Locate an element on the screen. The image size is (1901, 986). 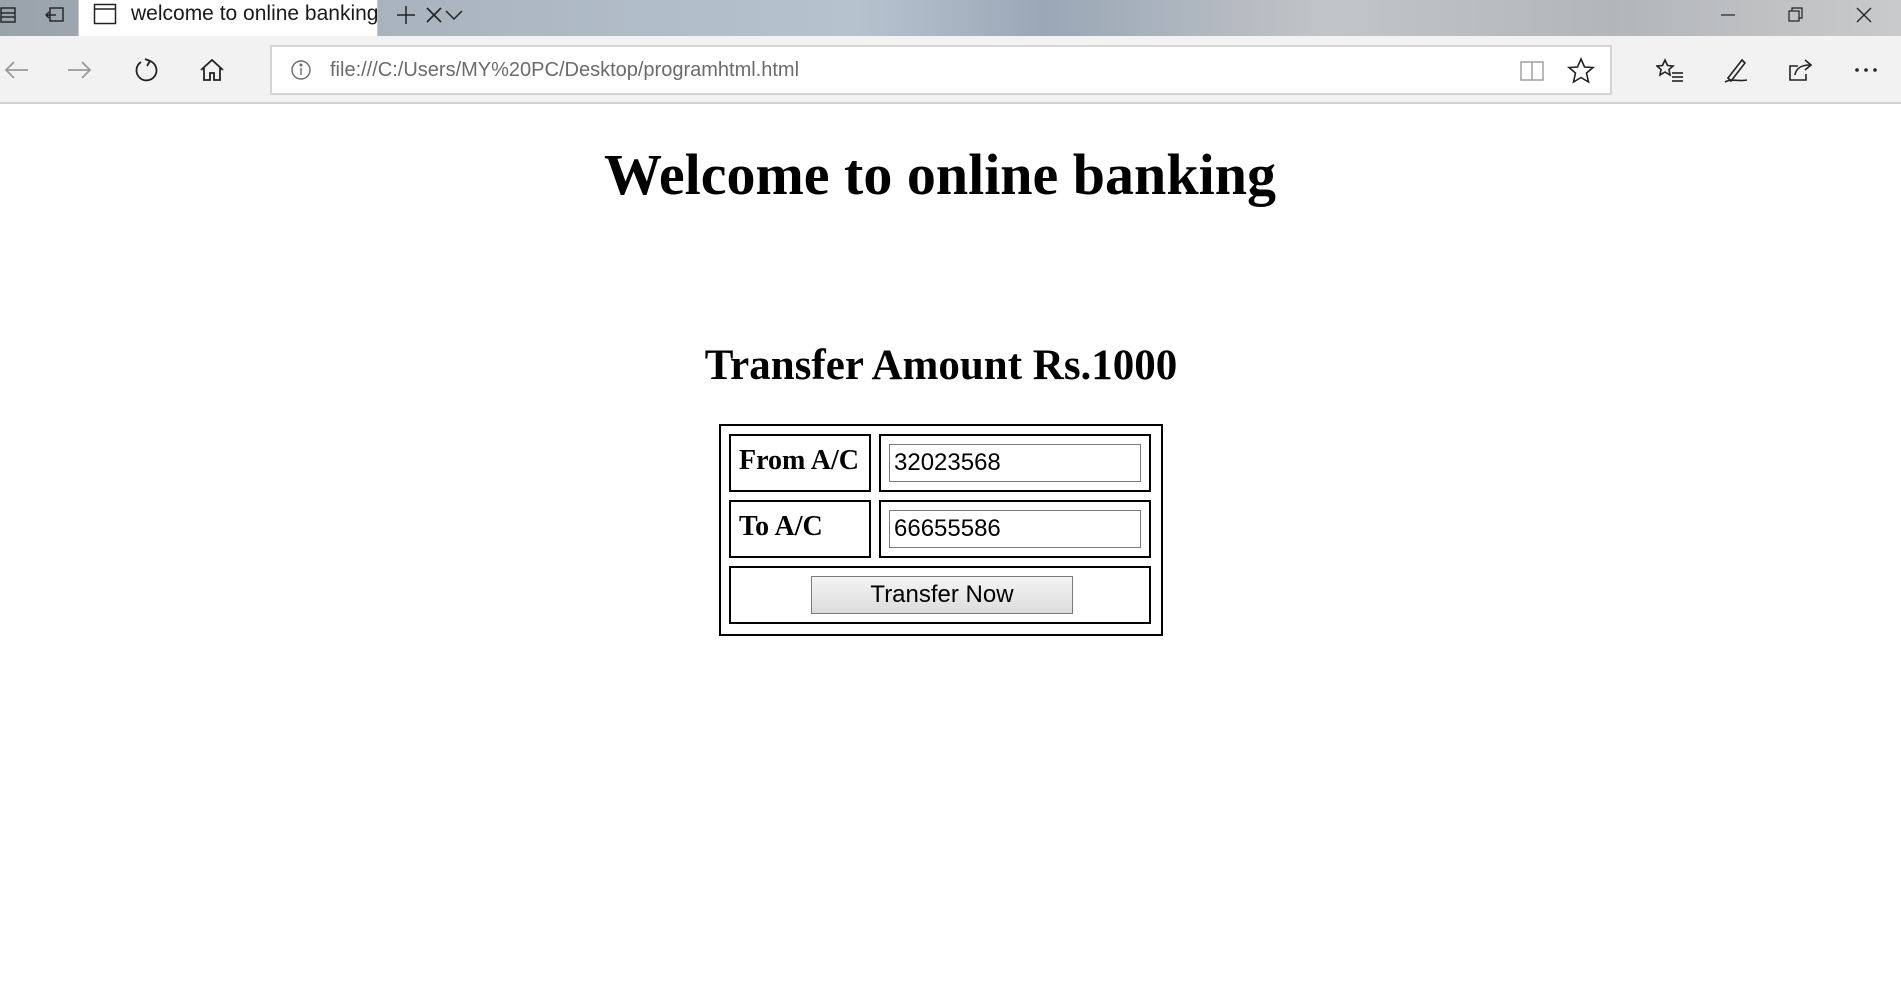
to-account-label: To A/C is located at coordinates (781, 526).